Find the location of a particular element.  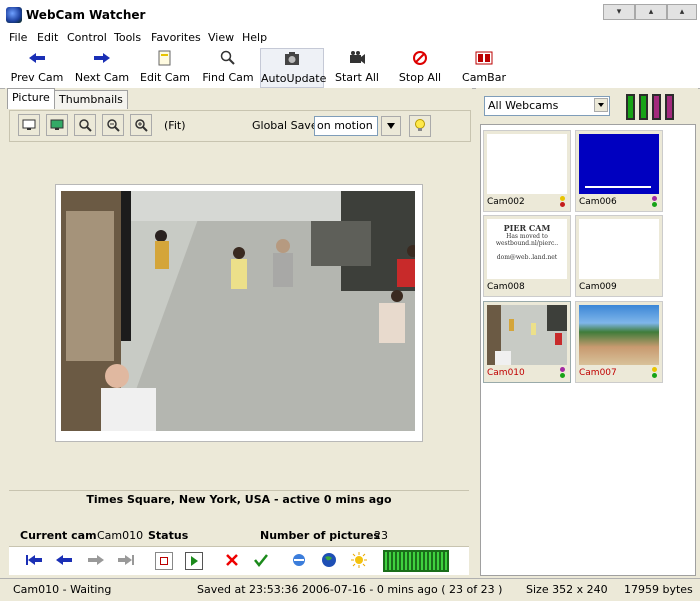

webcam-filter-value: All Webcams is located at coordinates (523, 105).